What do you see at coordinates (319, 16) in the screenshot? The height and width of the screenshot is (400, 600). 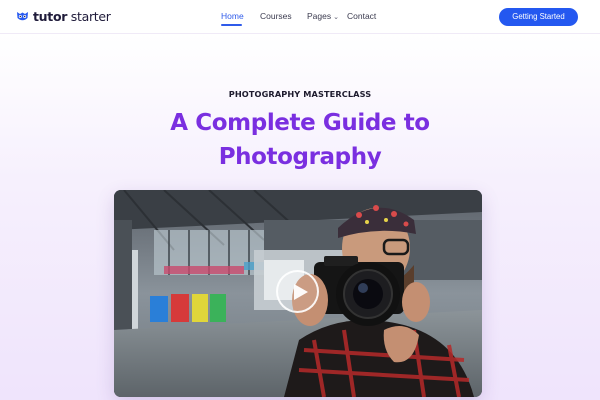 I see `nav-pages-label: Pages` at bounding box center [319, 16].